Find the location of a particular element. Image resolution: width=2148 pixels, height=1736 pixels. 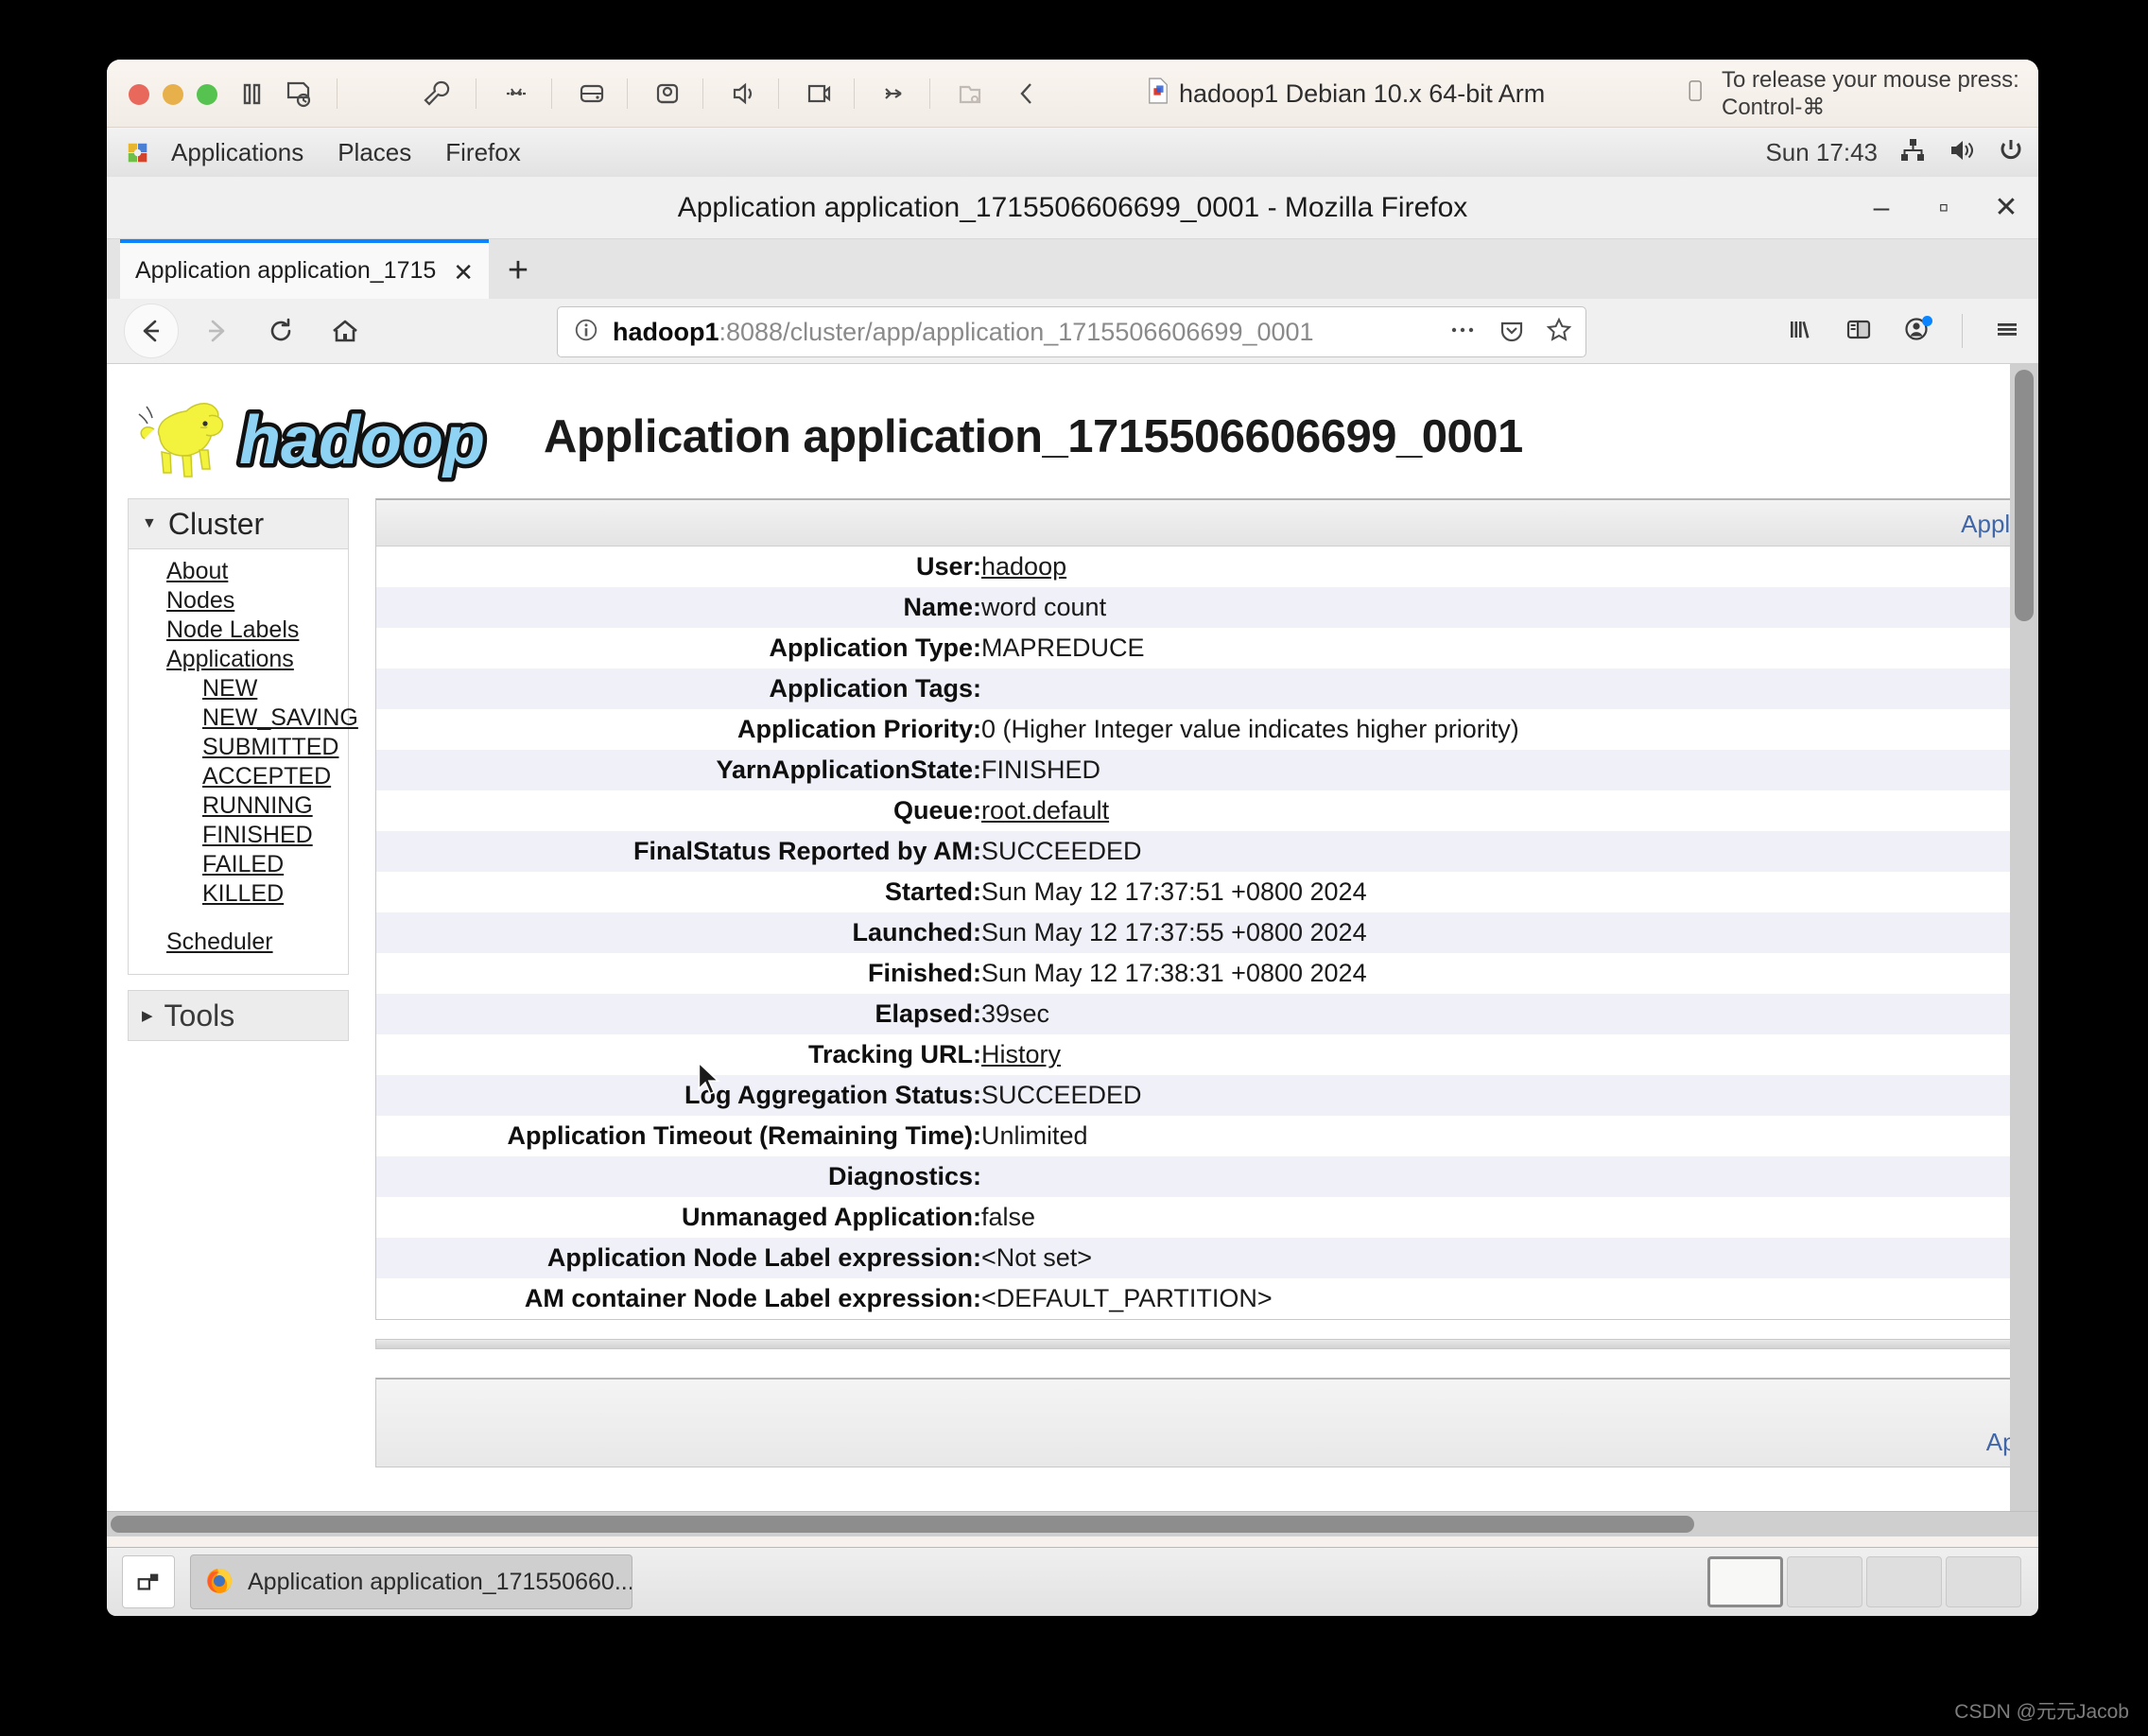

row-key: Queue: is located at coordinates (936, 810).